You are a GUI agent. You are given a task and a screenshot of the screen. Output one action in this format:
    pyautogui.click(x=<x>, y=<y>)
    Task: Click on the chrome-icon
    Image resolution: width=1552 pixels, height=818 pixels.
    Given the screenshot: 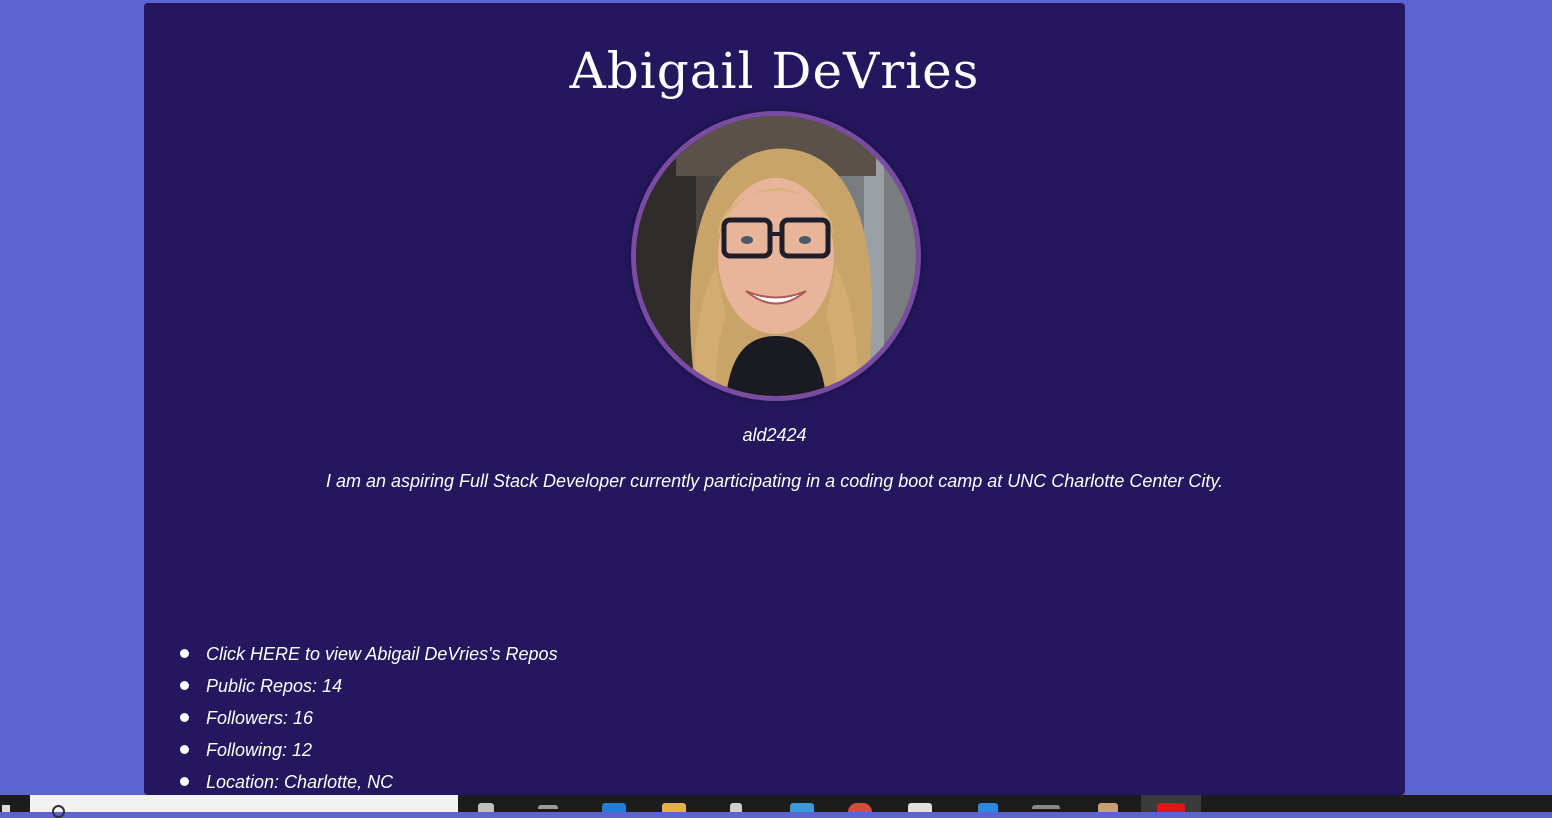 What is the action you would take?
    pyautogui.click(x=860, y=807)
    